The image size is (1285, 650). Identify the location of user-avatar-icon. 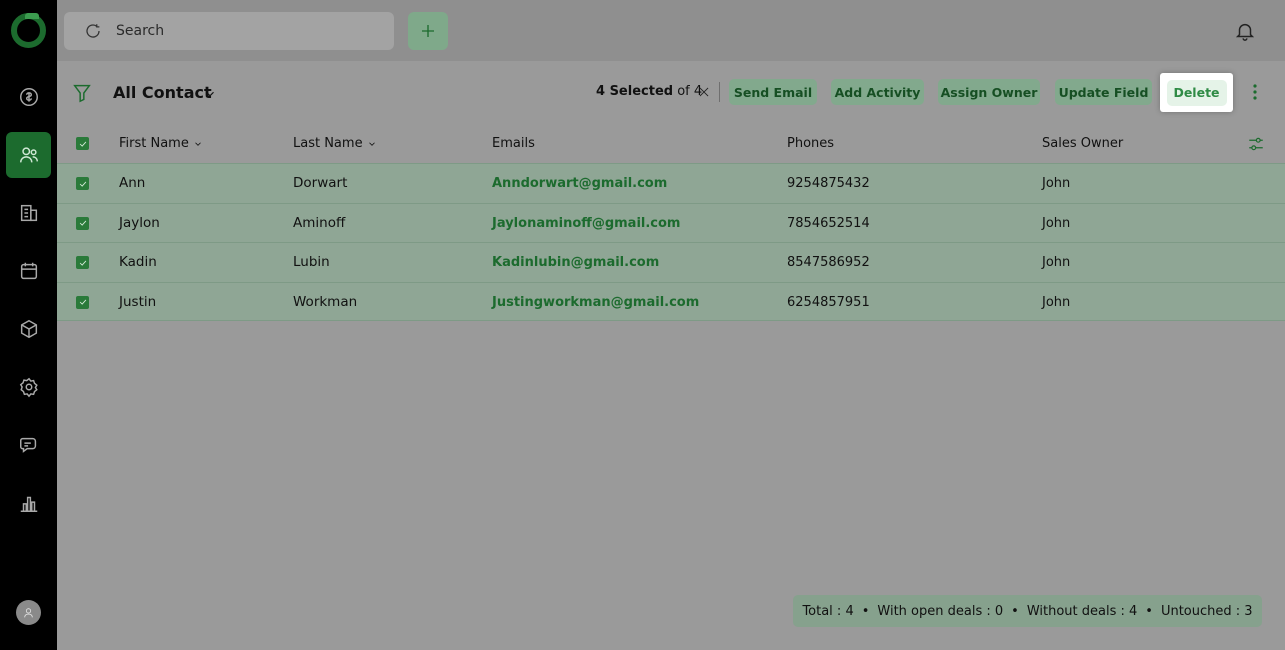
(28, 613).